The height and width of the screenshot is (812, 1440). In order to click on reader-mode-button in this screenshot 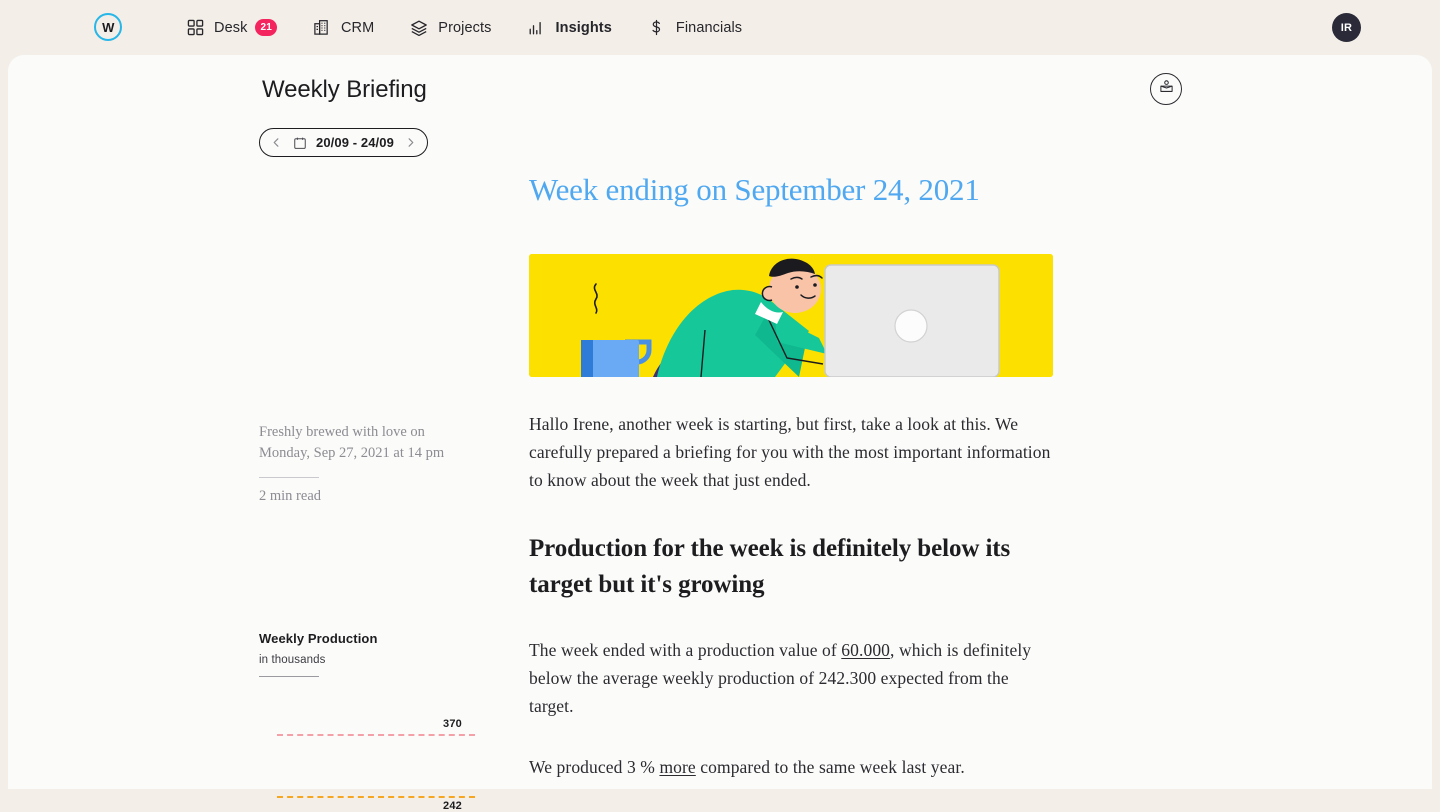, I will do `click(1166, 89)`.